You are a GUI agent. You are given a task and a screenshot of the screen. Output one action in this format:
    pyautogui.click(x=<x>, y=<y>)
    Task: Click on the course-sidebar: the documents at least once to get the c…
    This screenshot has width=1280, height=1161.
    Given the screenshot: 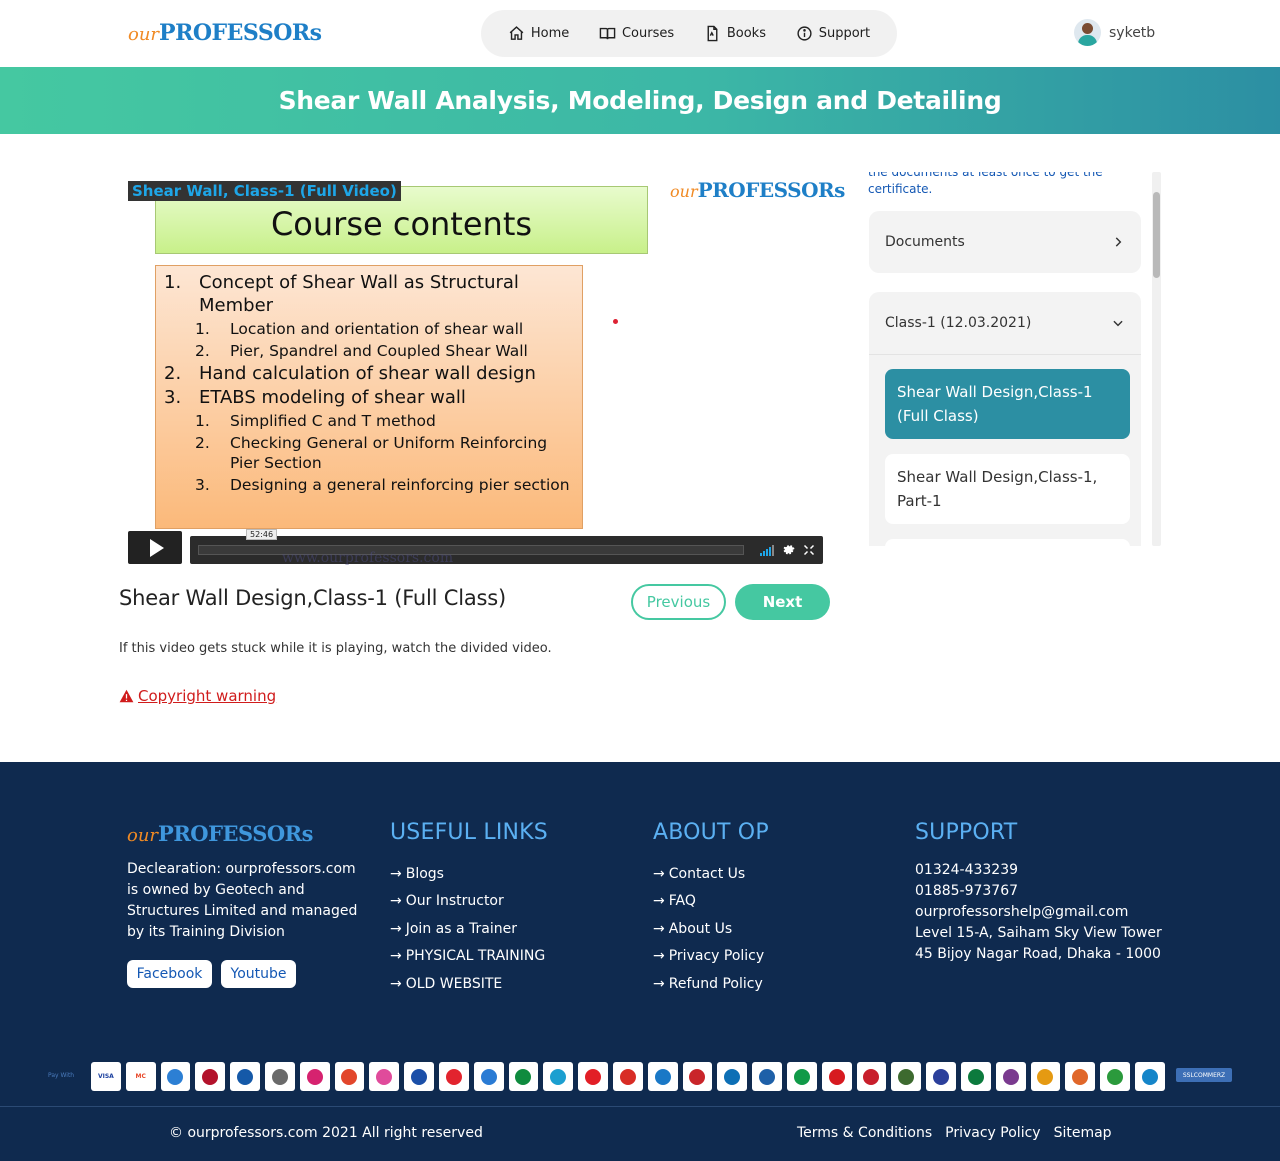 What is the action you would take?
    pyautogui.click(x=1013, y=359)
    